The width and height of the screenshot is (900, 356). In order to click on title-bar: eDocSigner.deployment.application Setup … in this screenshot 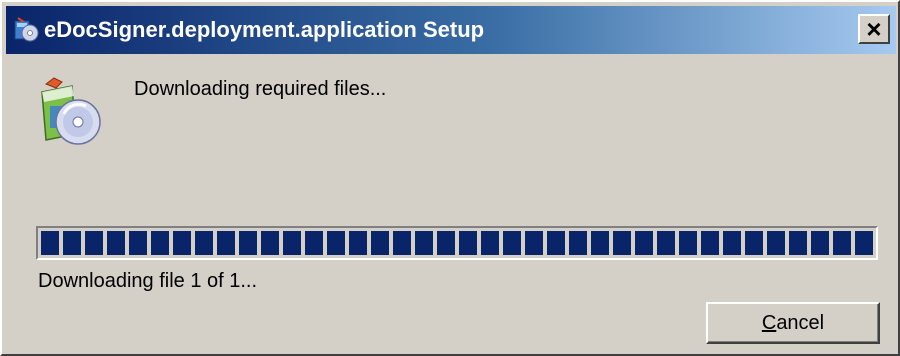, I will do `click(451, 30)`.